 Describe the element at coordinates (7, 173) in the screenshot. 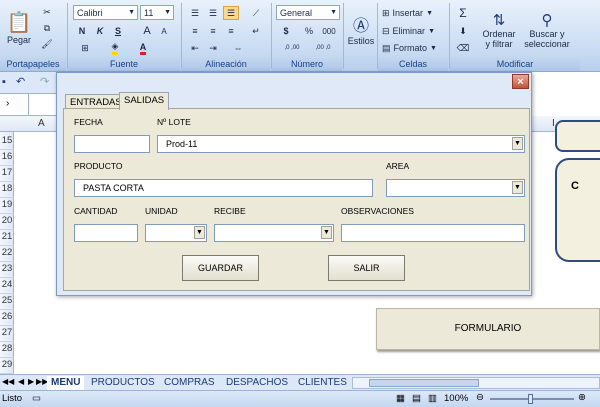

I see `row-header: 17` at that location.